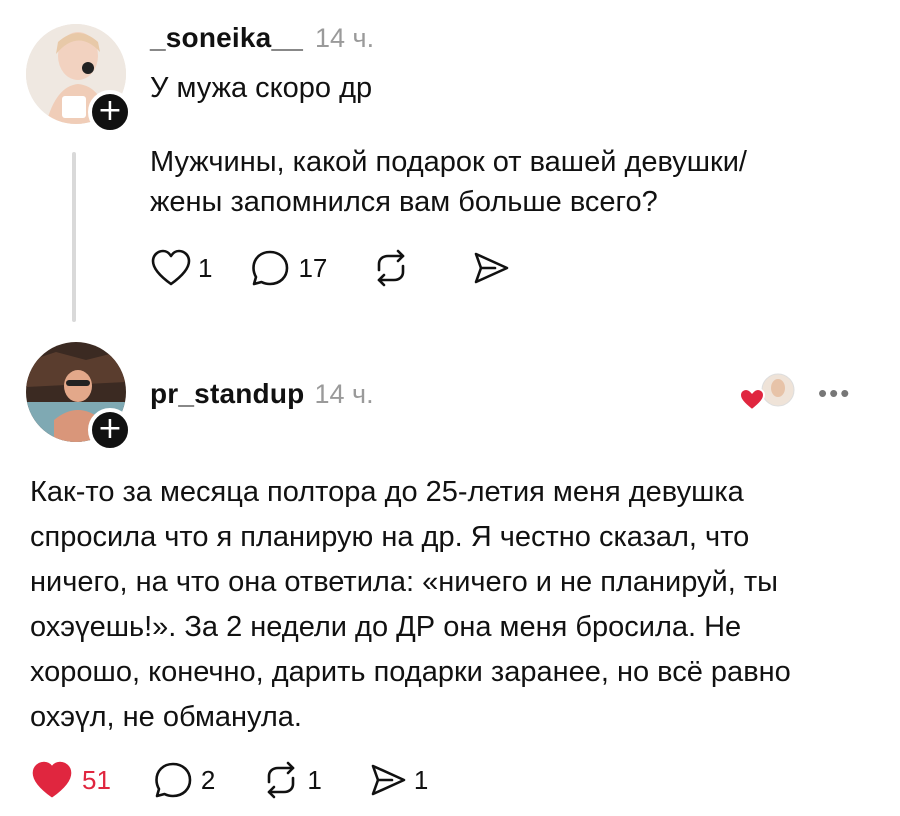  Describe the element at coordinates (208, 779) in the screenshot. I see `reply-comment-count: 2` at that location.